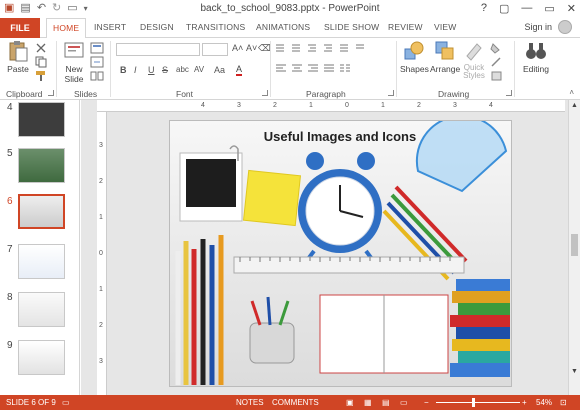 Image resolution: width=580 pixels, height=410 pixels. Describe the element at coordinates (474, 60) in the screenshot. I see `quick-styles-button: Quick Styles` at that location.